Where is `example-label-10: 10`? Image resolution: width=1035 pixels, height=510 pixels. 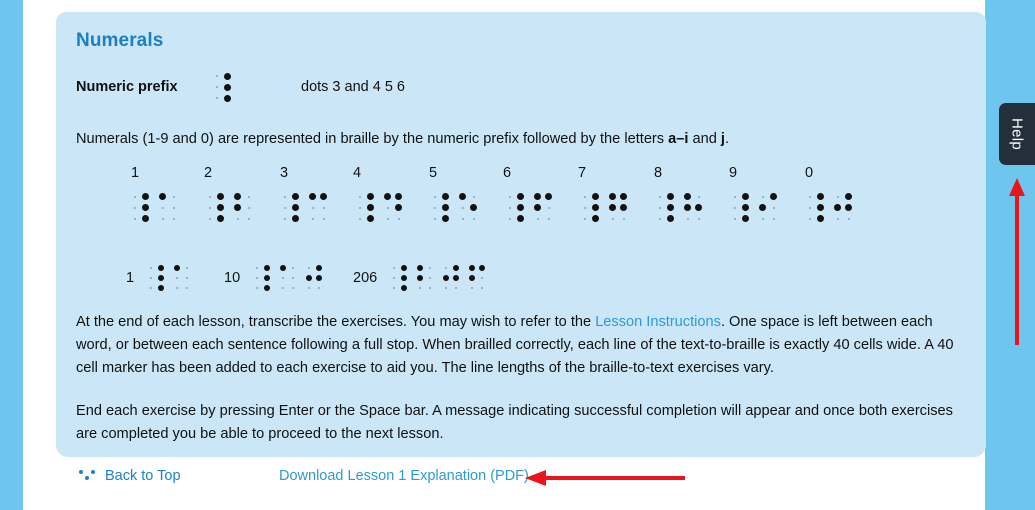
example-label-10: 10 is located at coordinates (232, 278).